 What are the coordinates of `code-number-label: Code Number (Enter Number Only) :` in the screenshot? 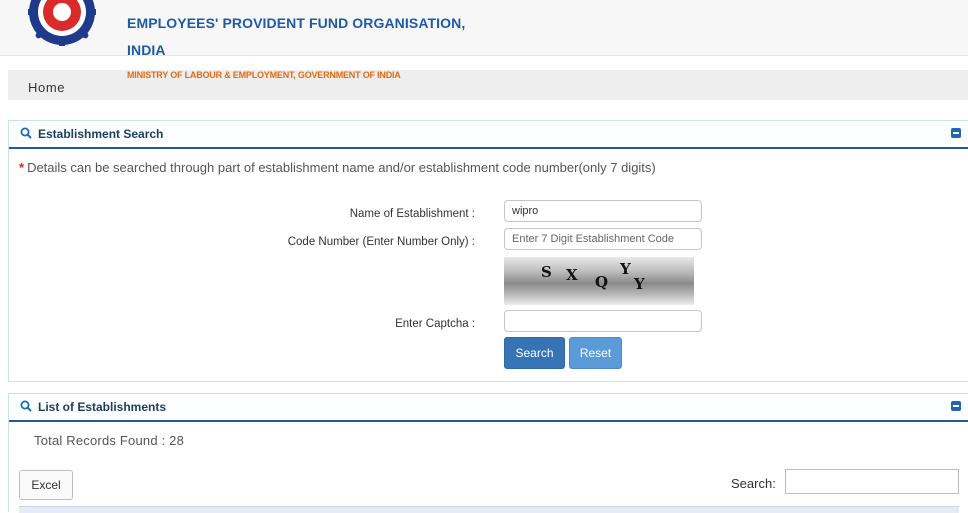 It's located at (381, 242).